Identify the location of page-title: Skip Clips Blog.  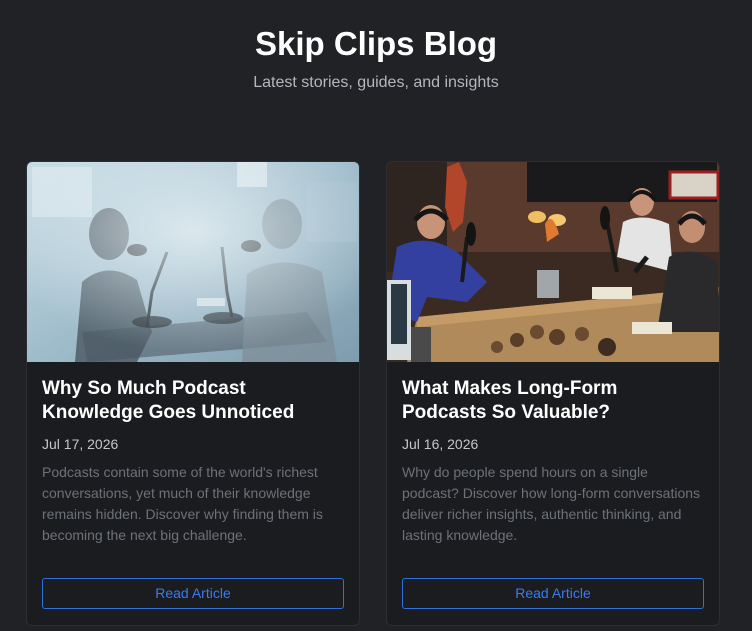
(376, 43).